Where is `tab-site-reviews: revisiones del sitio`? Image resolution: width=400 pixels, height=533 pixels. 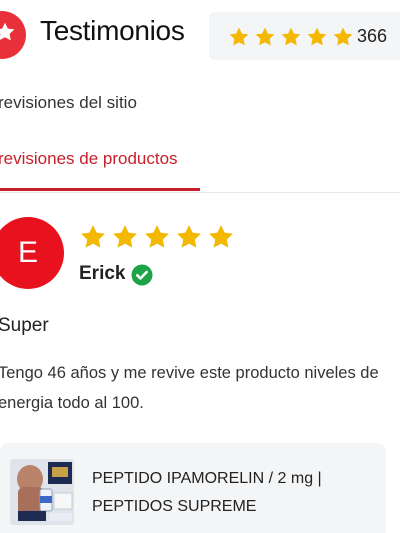 tab-site-reviews: revisiones del sitio is located at coordinates (68, 103).